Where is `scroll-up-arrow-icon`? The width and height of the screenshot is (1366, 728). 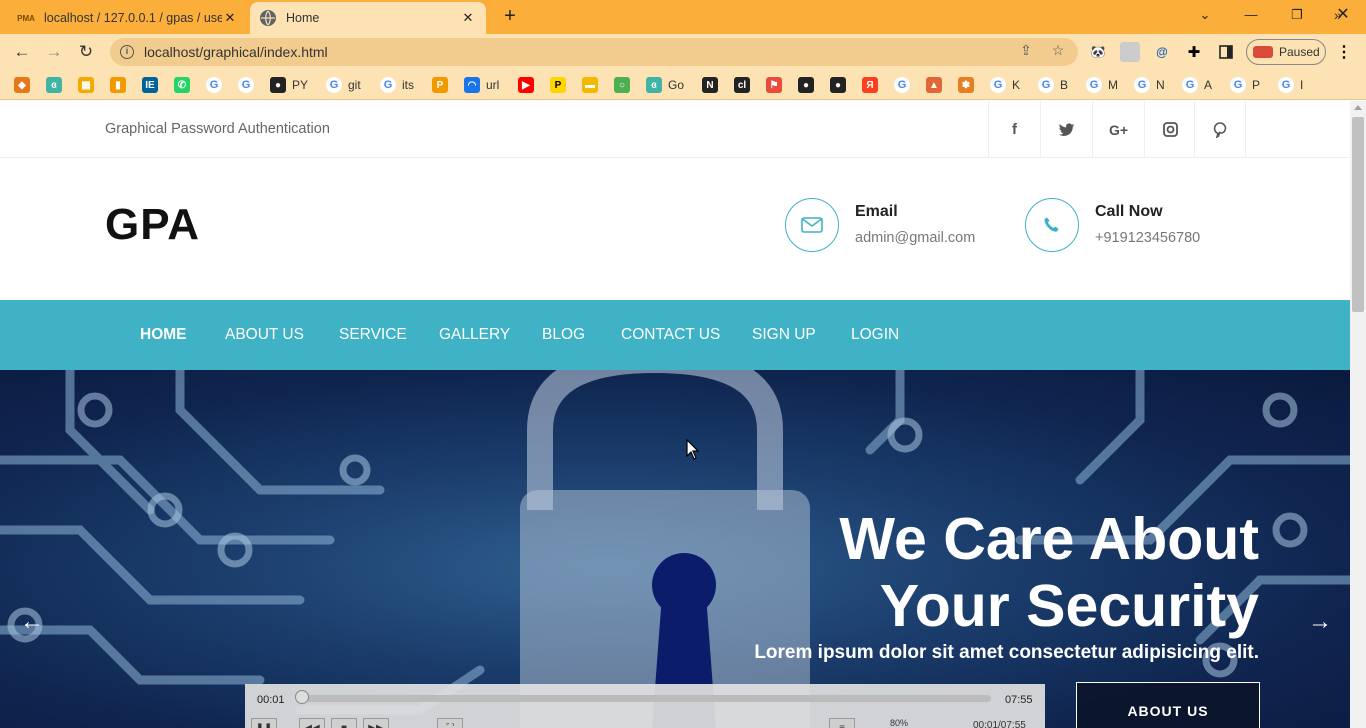
scroll-up-arrow-icon is located at coordinates (1358, 107).